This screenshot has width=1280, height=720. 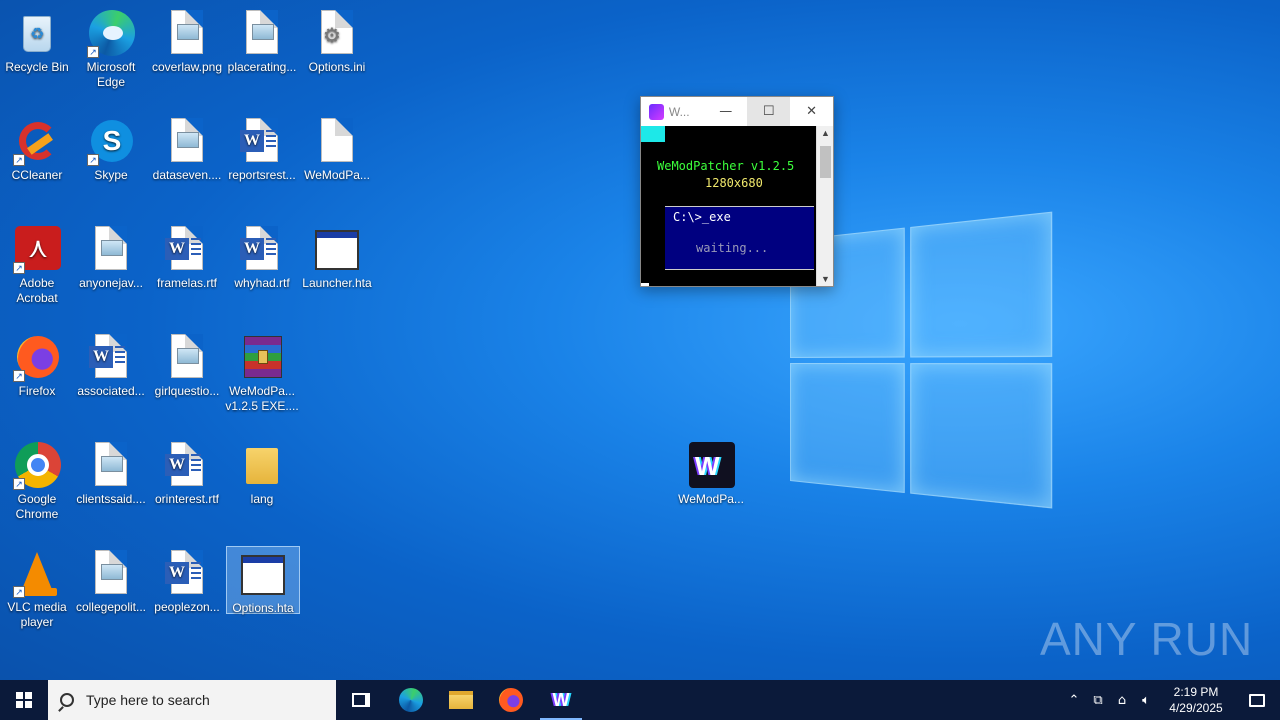 I want to click on minimize-button: —, so click(x=725, y=111).